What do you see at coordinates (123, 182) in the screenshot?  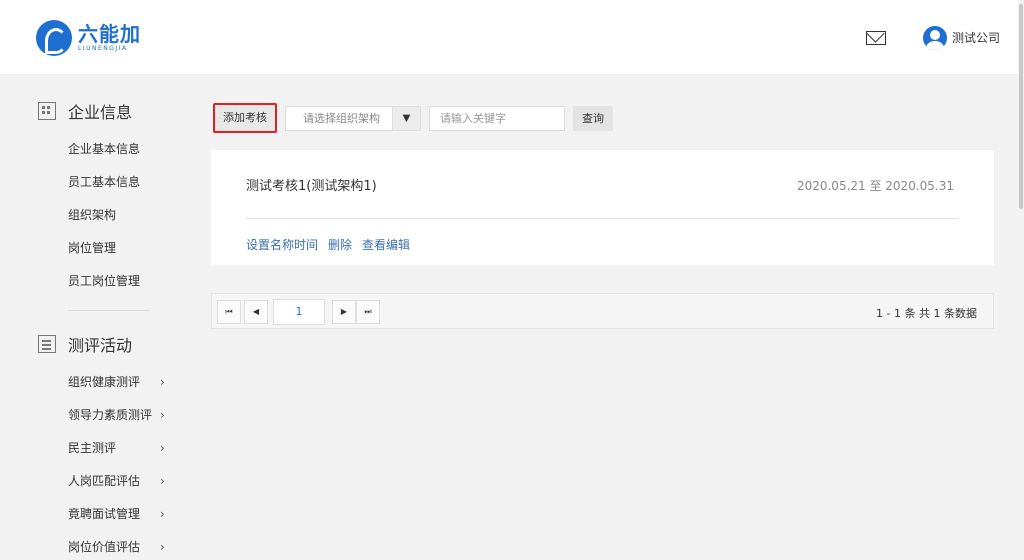 I see `sidebar-item-employee-info: 员工基本信息` at bounding box center [123, 182].